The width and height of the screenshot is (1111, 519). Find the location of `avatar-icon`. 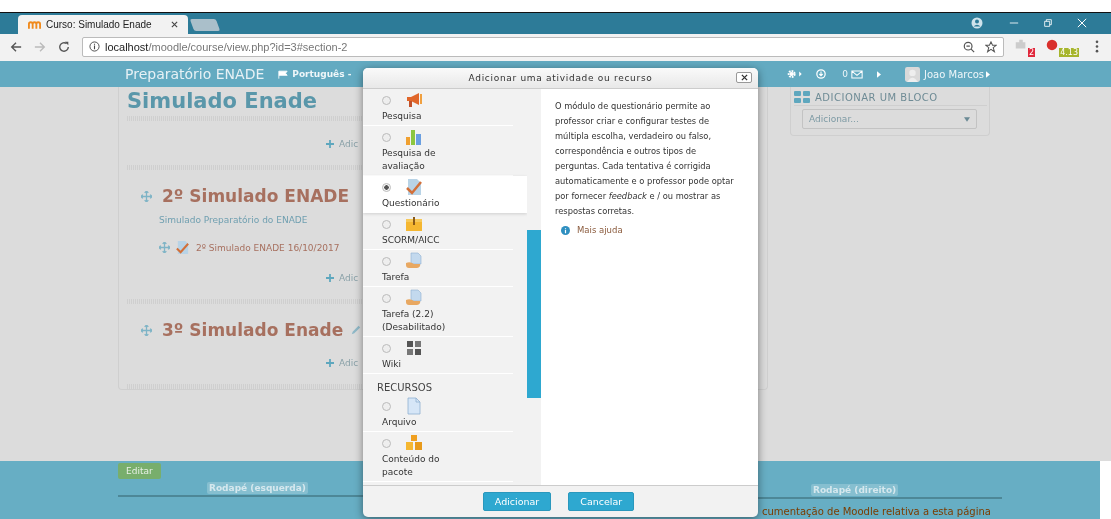

avatar-icon is located at coordinates (913, 74).